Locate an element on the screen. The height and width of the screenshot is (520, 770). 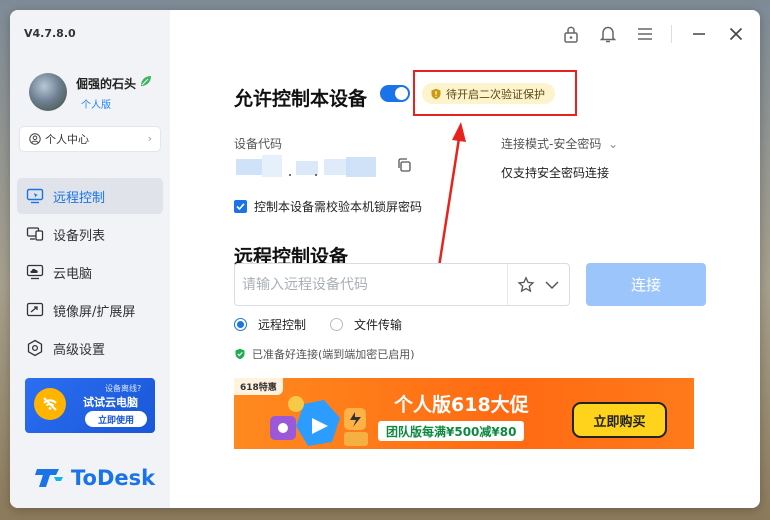
connection-mode-label: 连接模式-安全密码 is located at coordinates (551, 144).